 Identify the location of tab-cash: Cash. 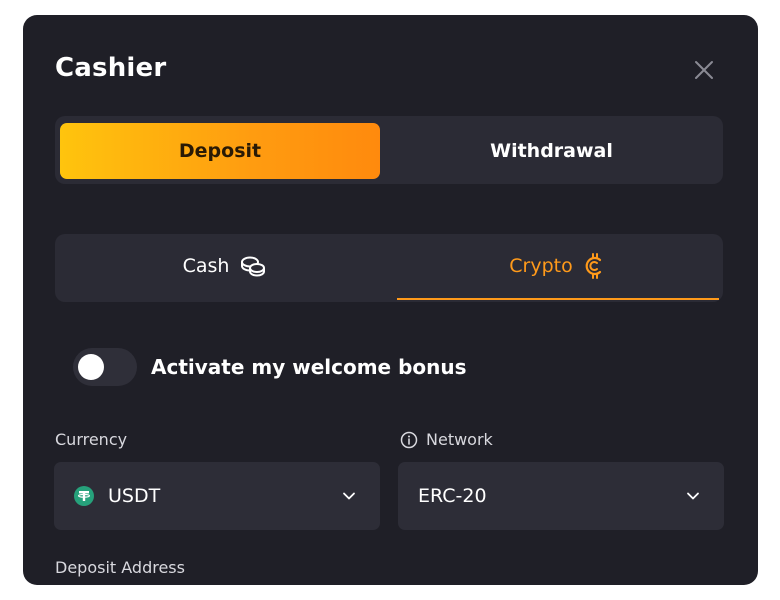
(225, 266).